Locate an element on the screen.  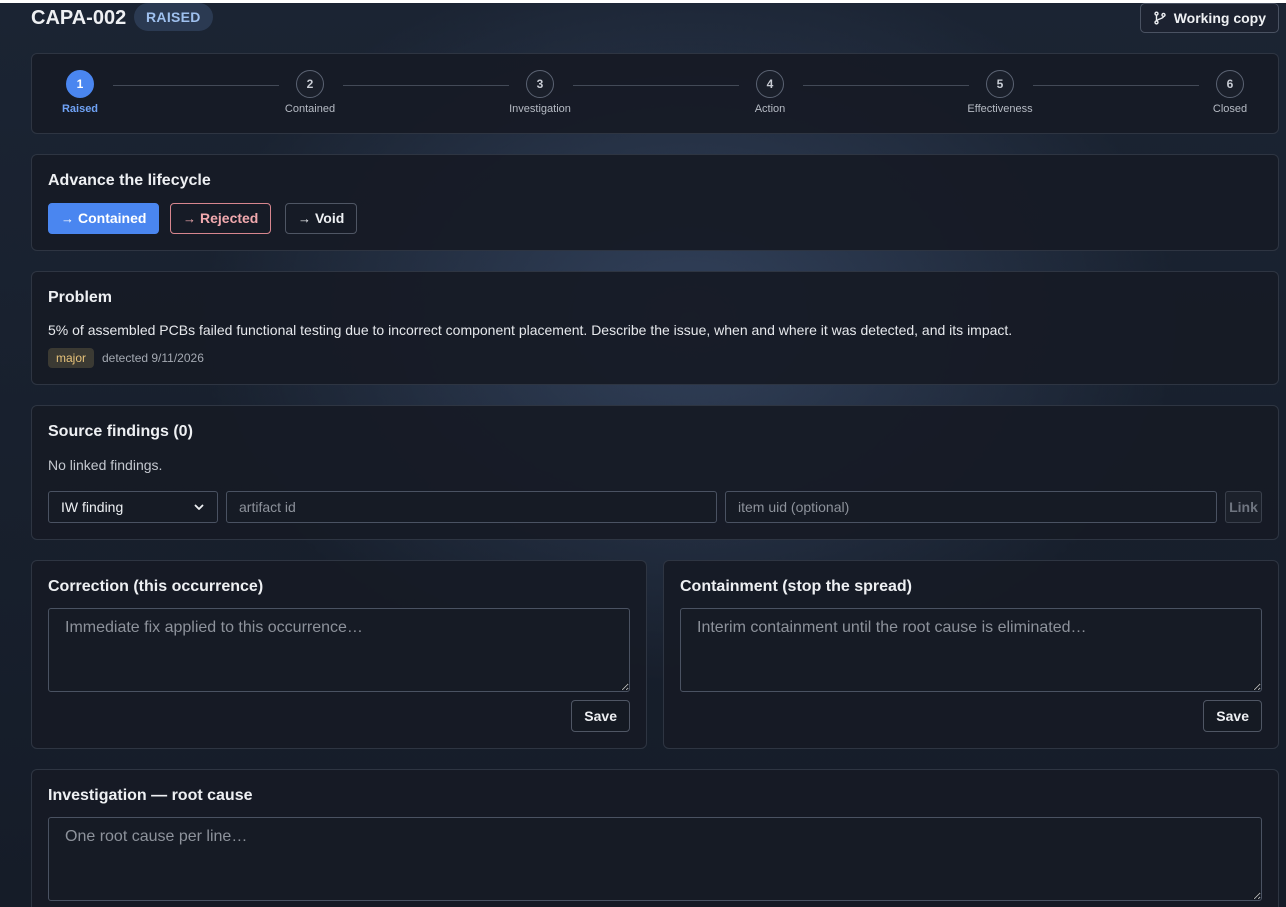
step-number: 4 is located at coordinates (770, 84).